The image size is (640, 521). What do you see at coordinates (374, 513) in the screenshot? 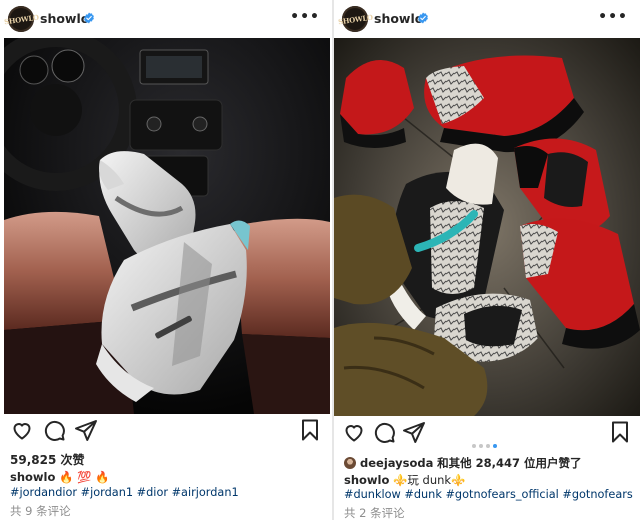
I see `view-comments-link: 共 2 条评论` at bounding box center [374, 513].